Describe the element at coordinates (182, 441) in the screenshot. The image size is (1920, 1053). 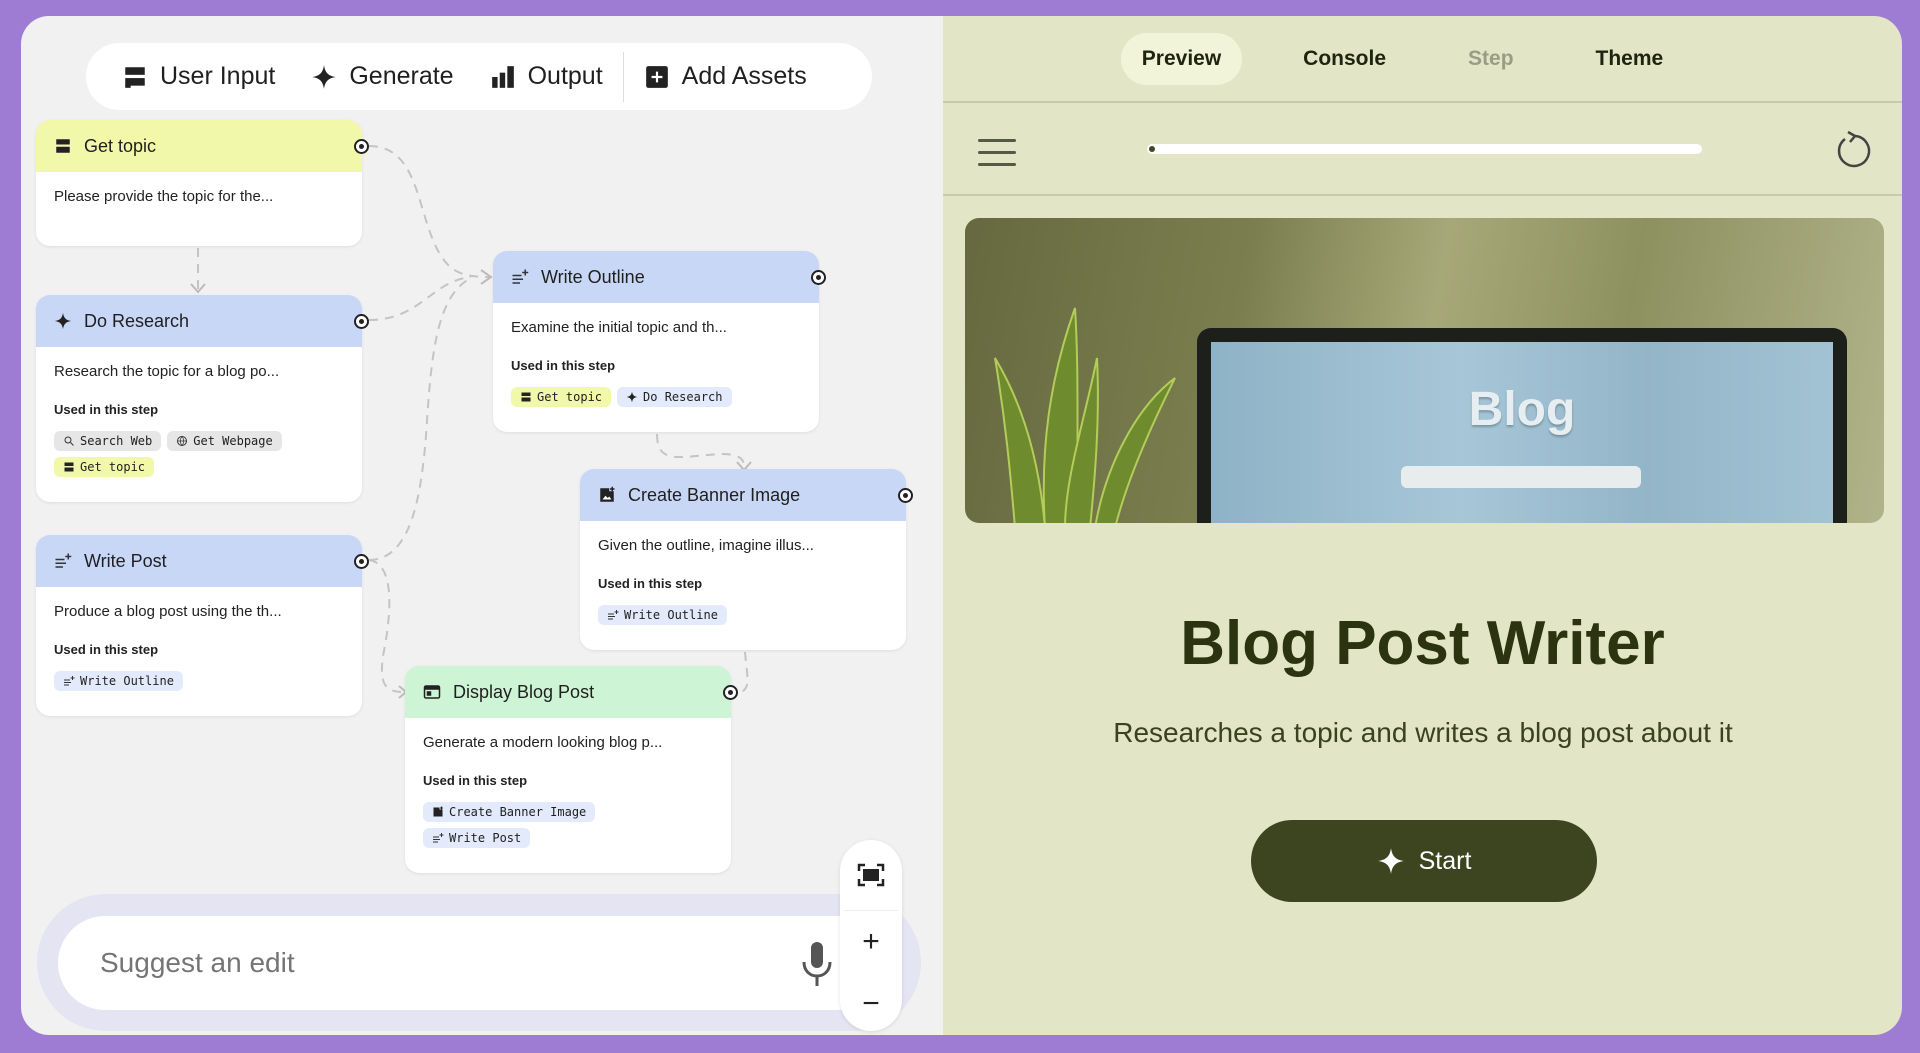
I see `globe-icon` at that location.